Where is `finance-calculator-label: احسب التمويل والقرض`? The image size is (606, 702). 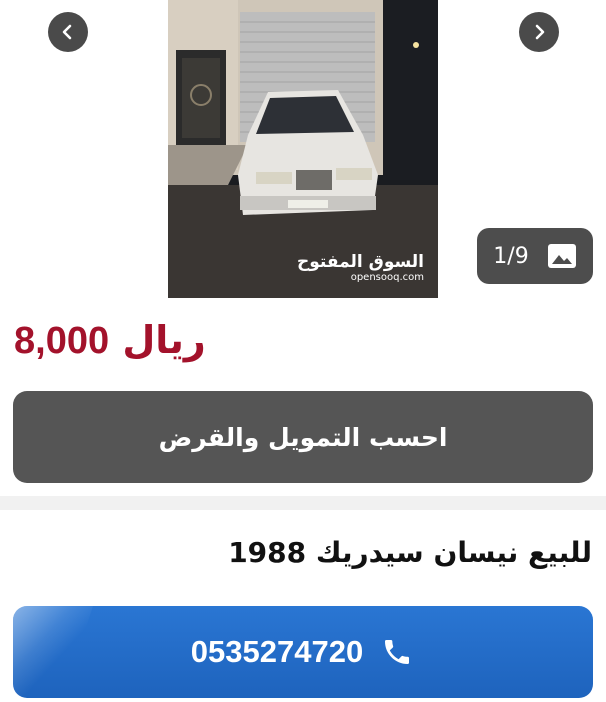 finance-calculator-label: احسب التمويل والقرض is located at coordinates (303, 437).